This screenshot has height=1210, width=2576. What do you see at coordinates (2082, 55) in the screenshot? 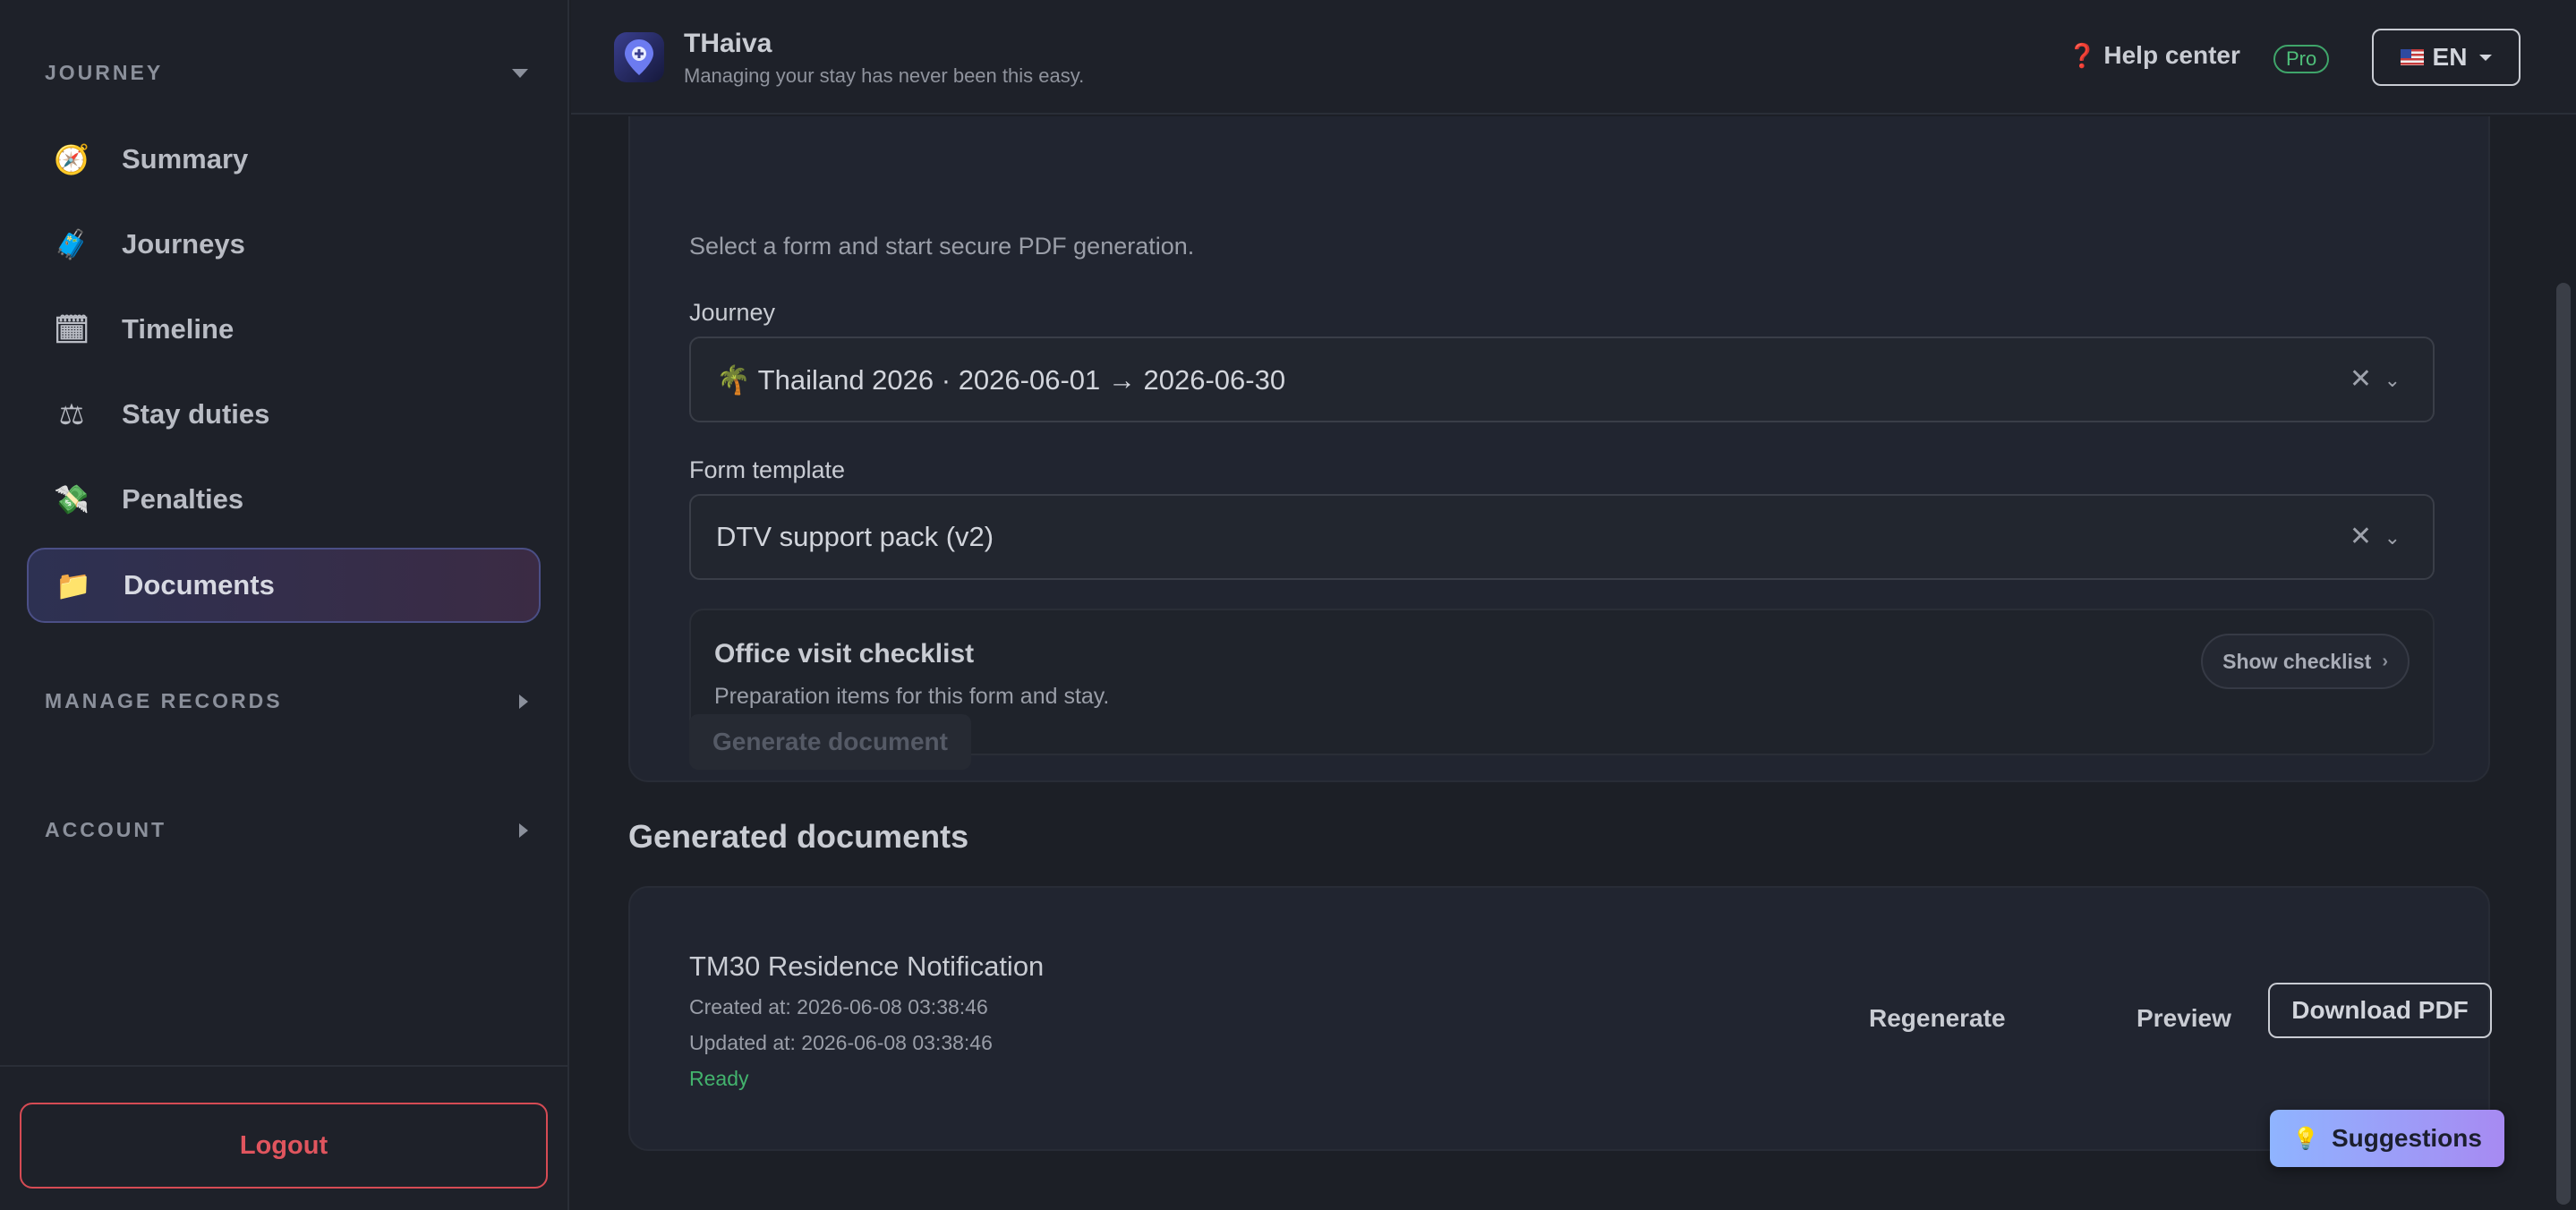
I see `question-icon: ❓` at bounding box center [2082, 55].